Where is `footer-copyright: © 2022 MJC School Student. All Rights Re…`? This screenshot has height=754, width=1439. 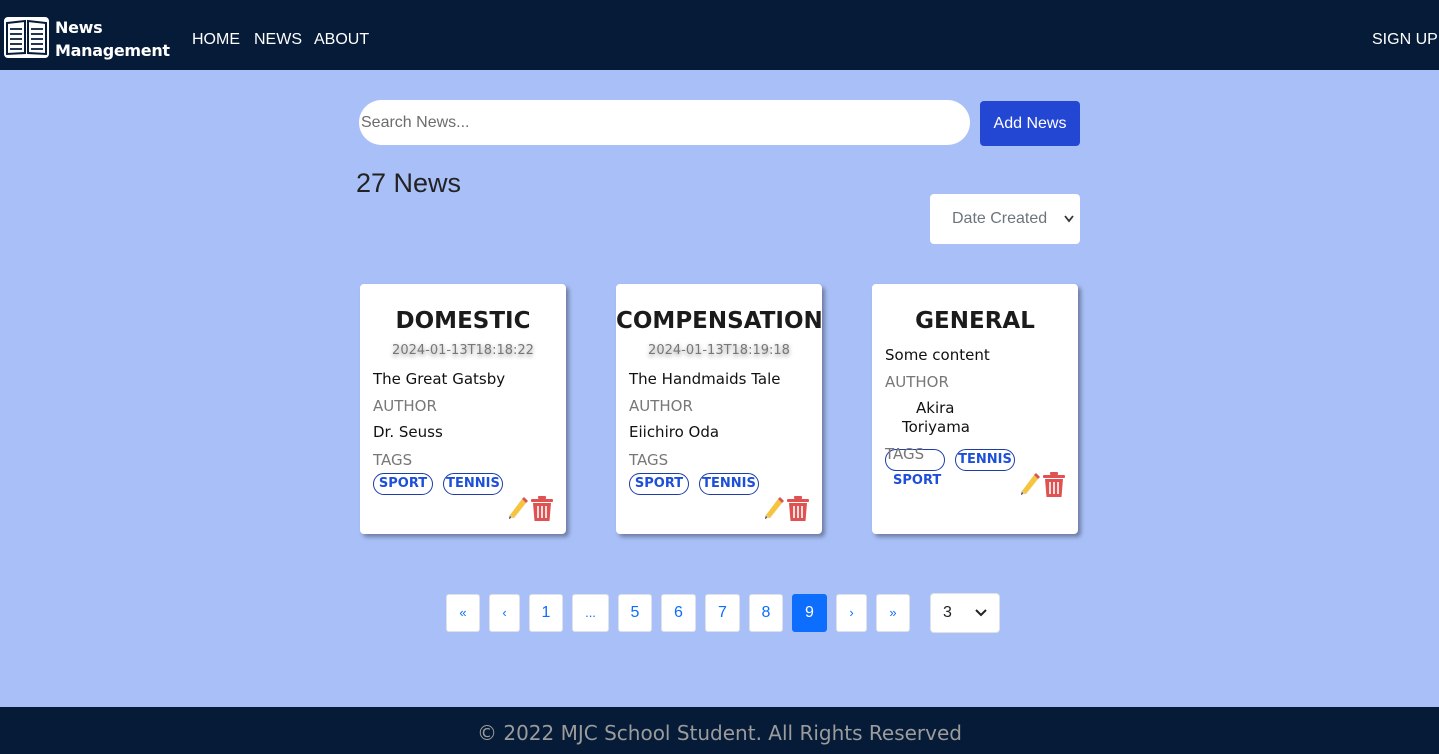 footer-copyright: © 2022 MJC School Student. All Rights Re… is located at coordinates (719, 733).